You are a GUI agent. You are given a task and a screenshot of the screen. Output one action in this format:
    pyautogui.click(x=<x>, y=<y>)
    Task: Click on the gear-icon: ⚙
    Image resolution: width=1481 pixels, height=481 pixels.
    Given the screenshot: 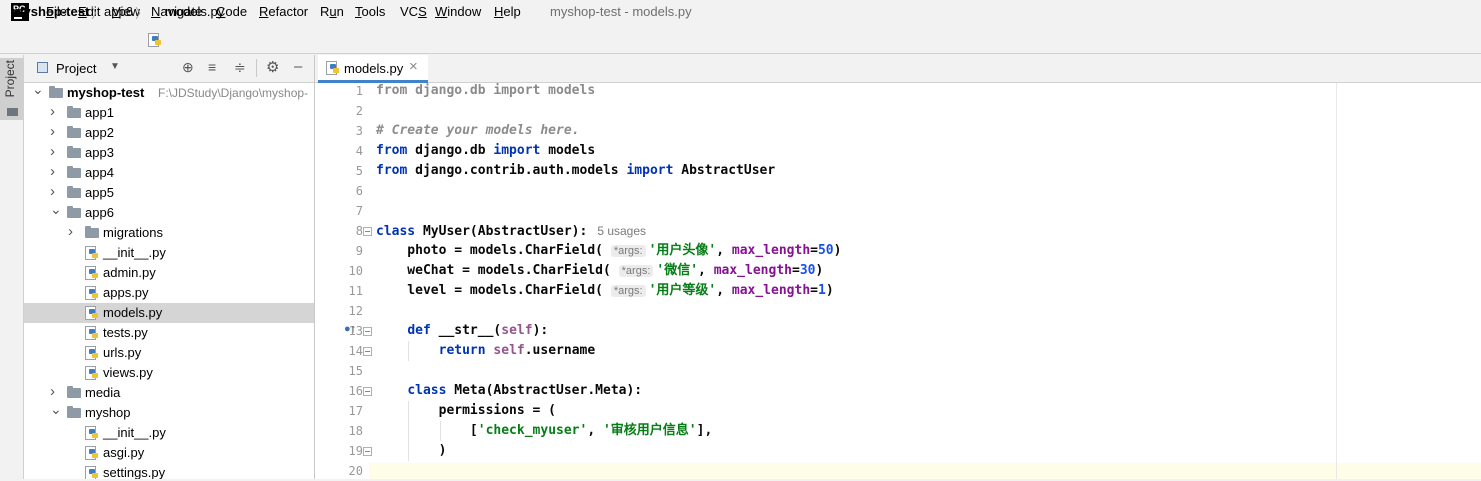 What is the action you would take?
    pyautogui.click(x=272, y=67)
    